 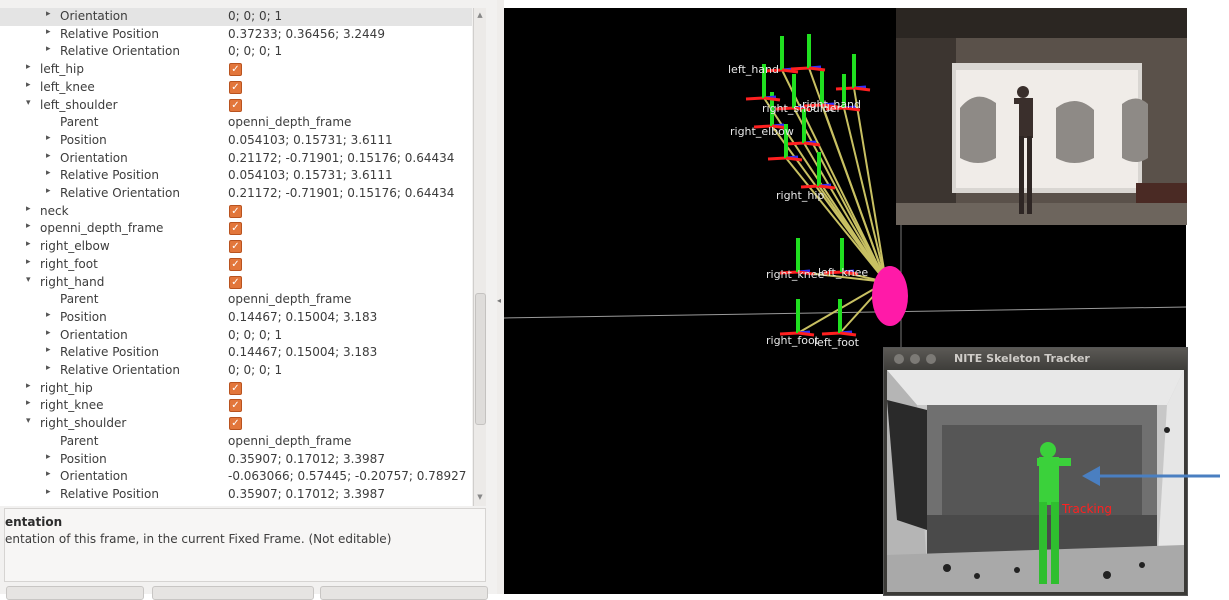 I want to click on tree-row: ▸ left_hip ✓, so click(x=236, y=70).